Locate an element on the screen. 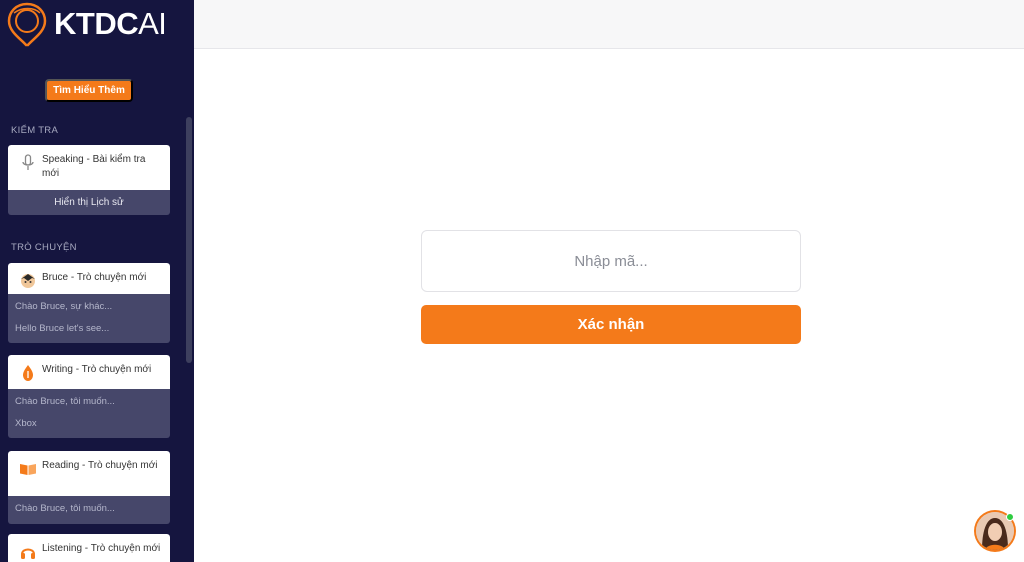 The width and height of the screenshot is (1024, 562). location-pin-logo-icon is located at coordinates (27, 24).